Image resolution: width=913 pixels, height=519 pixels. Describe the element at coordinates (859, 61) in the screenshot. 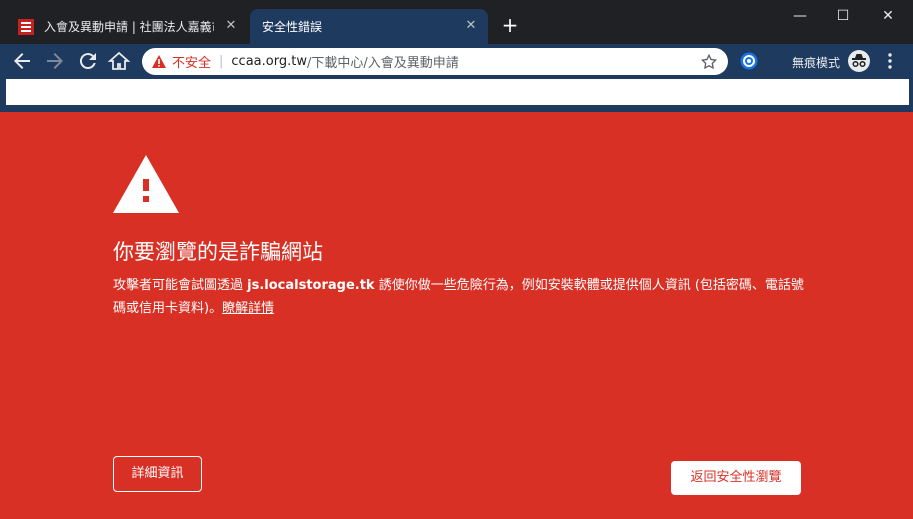

I see `incognito-icon` at that location.